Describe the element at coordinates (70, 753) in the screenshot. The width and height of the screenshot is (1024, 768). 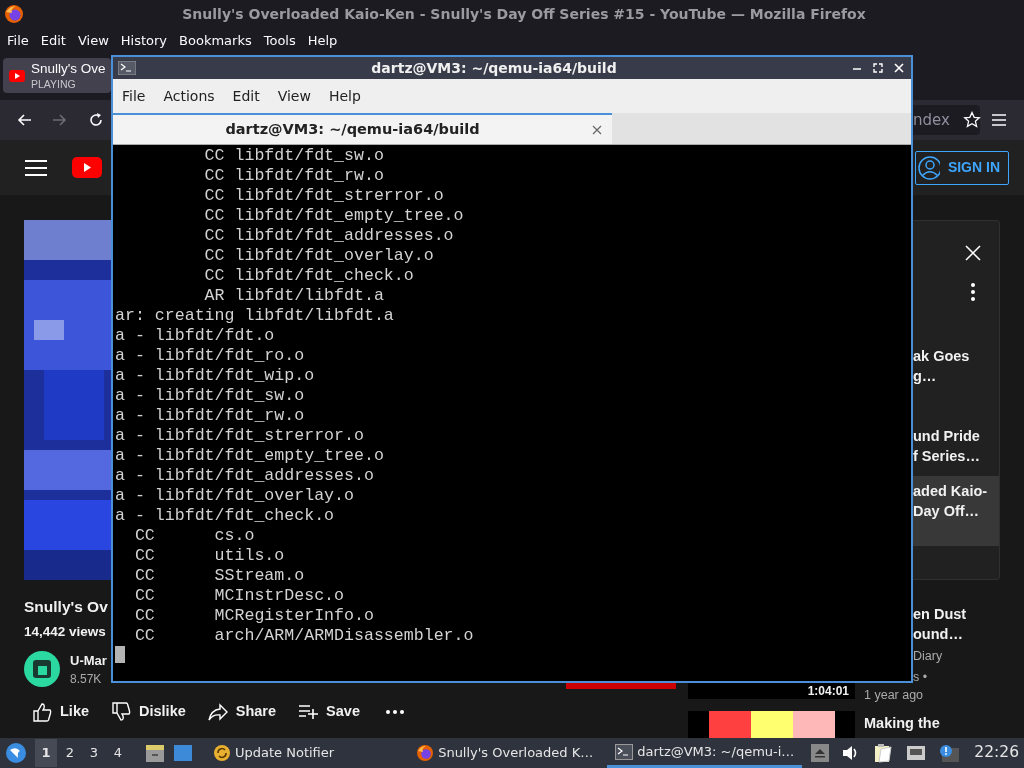
I see `workspace-button: 2` at that location.